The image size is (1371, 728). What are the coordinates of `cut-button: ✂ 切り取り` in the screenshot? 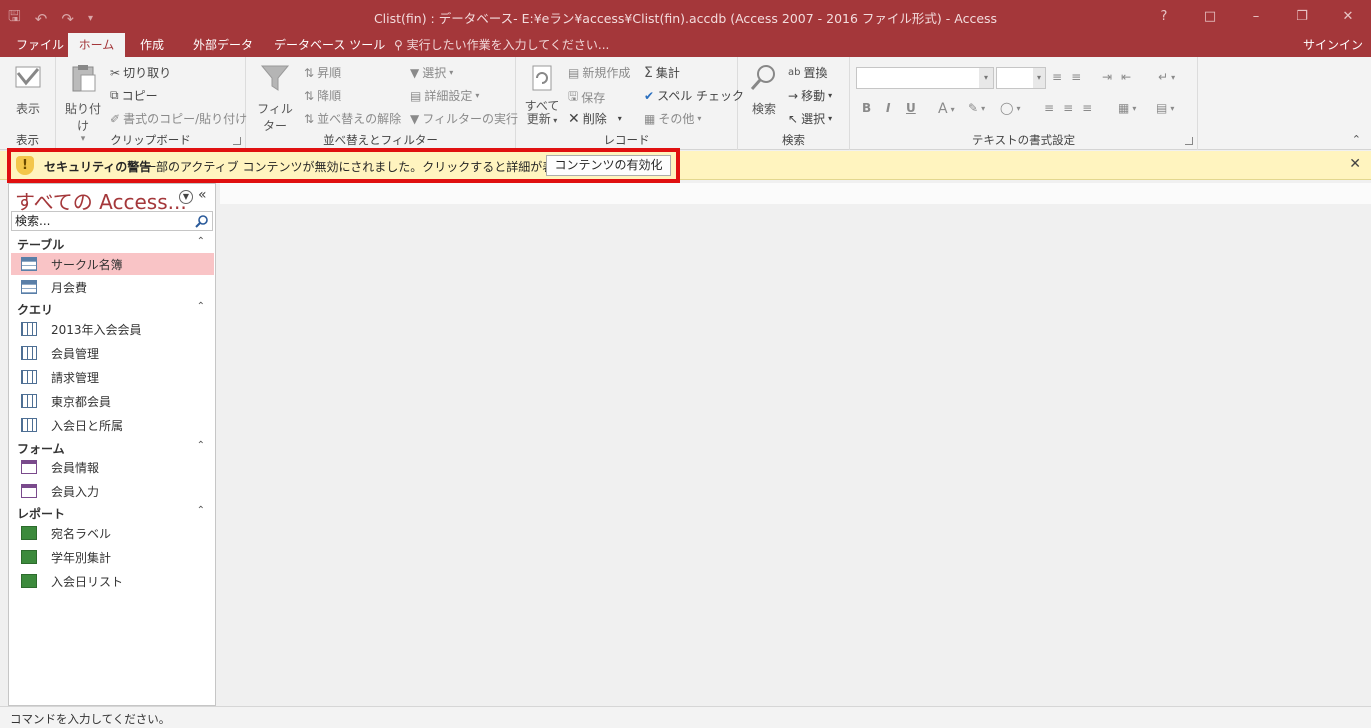 It's located at (140, 72).